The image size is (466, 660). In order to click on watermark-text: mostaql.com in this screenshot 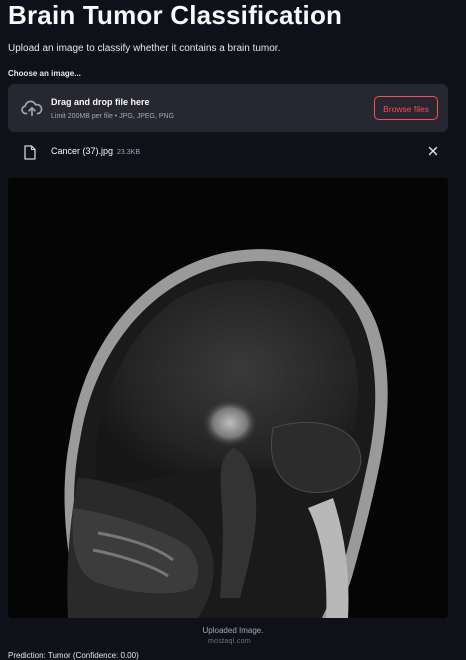, I will do `click(229, 641)`.